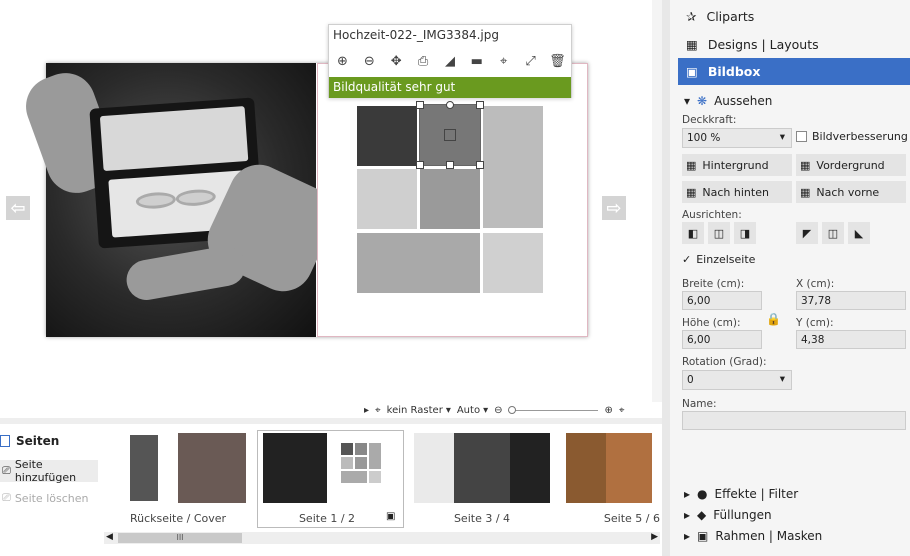  What do you see at coordinates (178, 518) in the screenshot?
I see `page-thumbnail-label: Rückseite / Cover` at bounding box center [178, 518].